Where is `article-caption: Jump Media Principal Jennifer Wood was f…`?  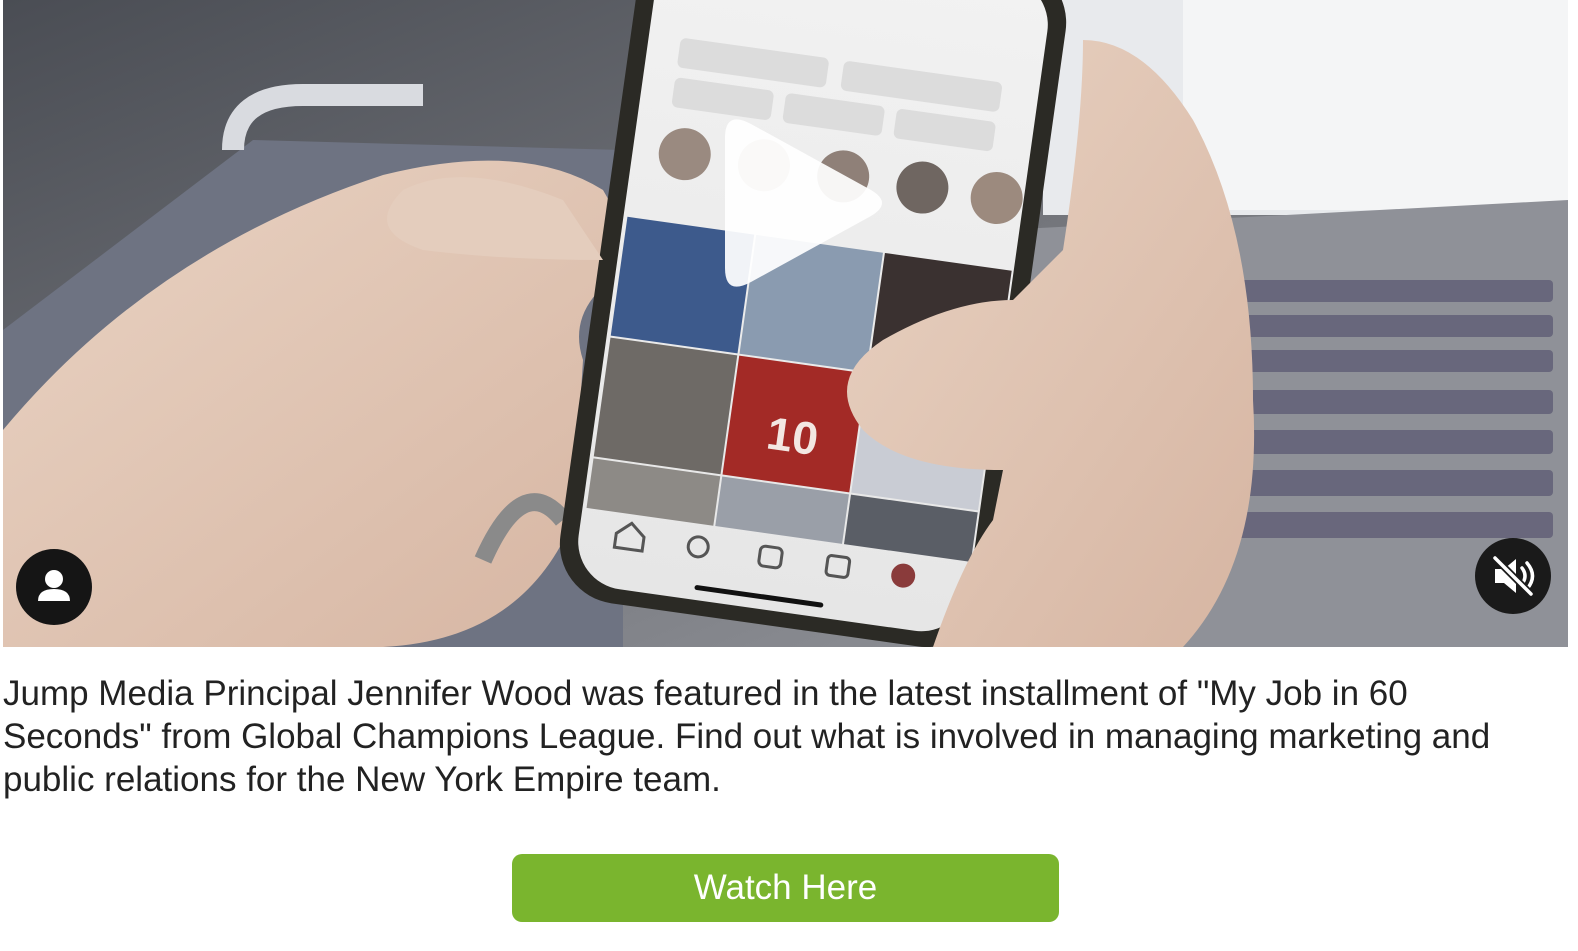 article-caption: Jump Media Principal Jennifer Wood was f… is located at coordinates (747, 736).